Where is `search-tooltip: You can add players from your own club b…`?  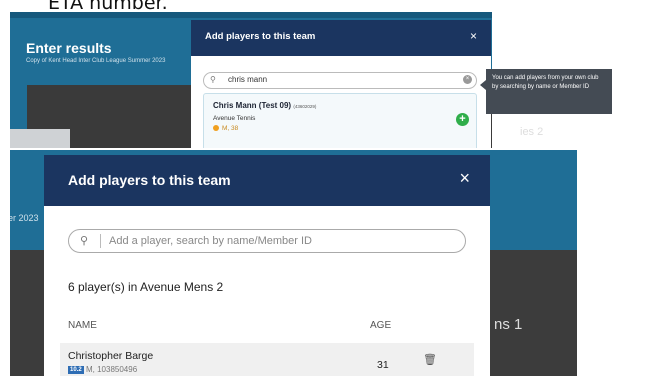
search-tooltip: You can add players from your own club b… is located at coordinates (546, 91).